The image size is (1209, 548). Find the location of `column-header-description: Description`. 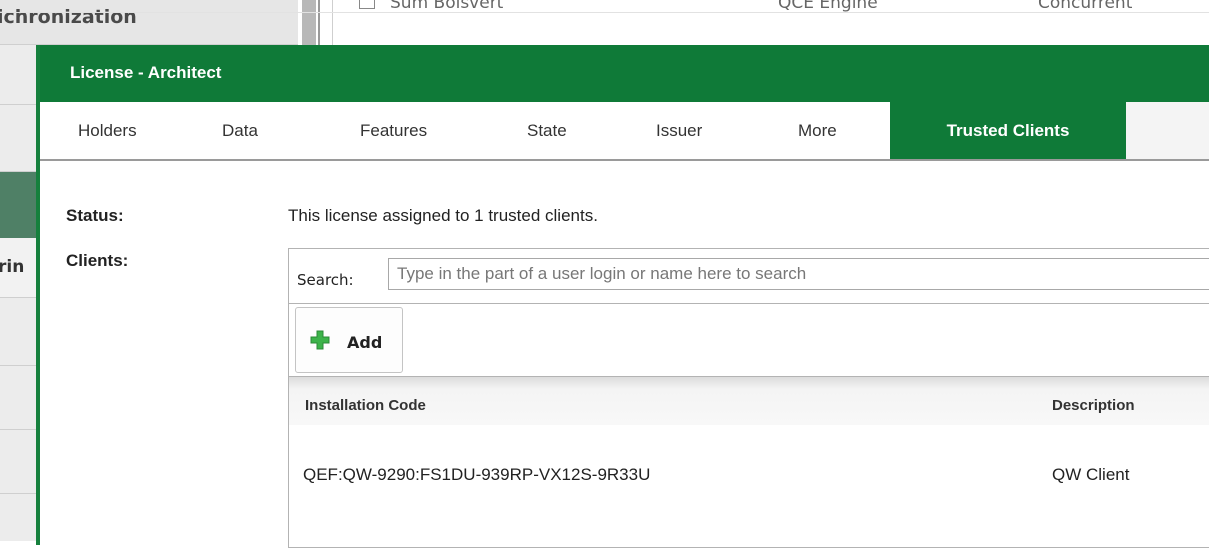

column-header-description: Description is located at coordinates (1093, 405).